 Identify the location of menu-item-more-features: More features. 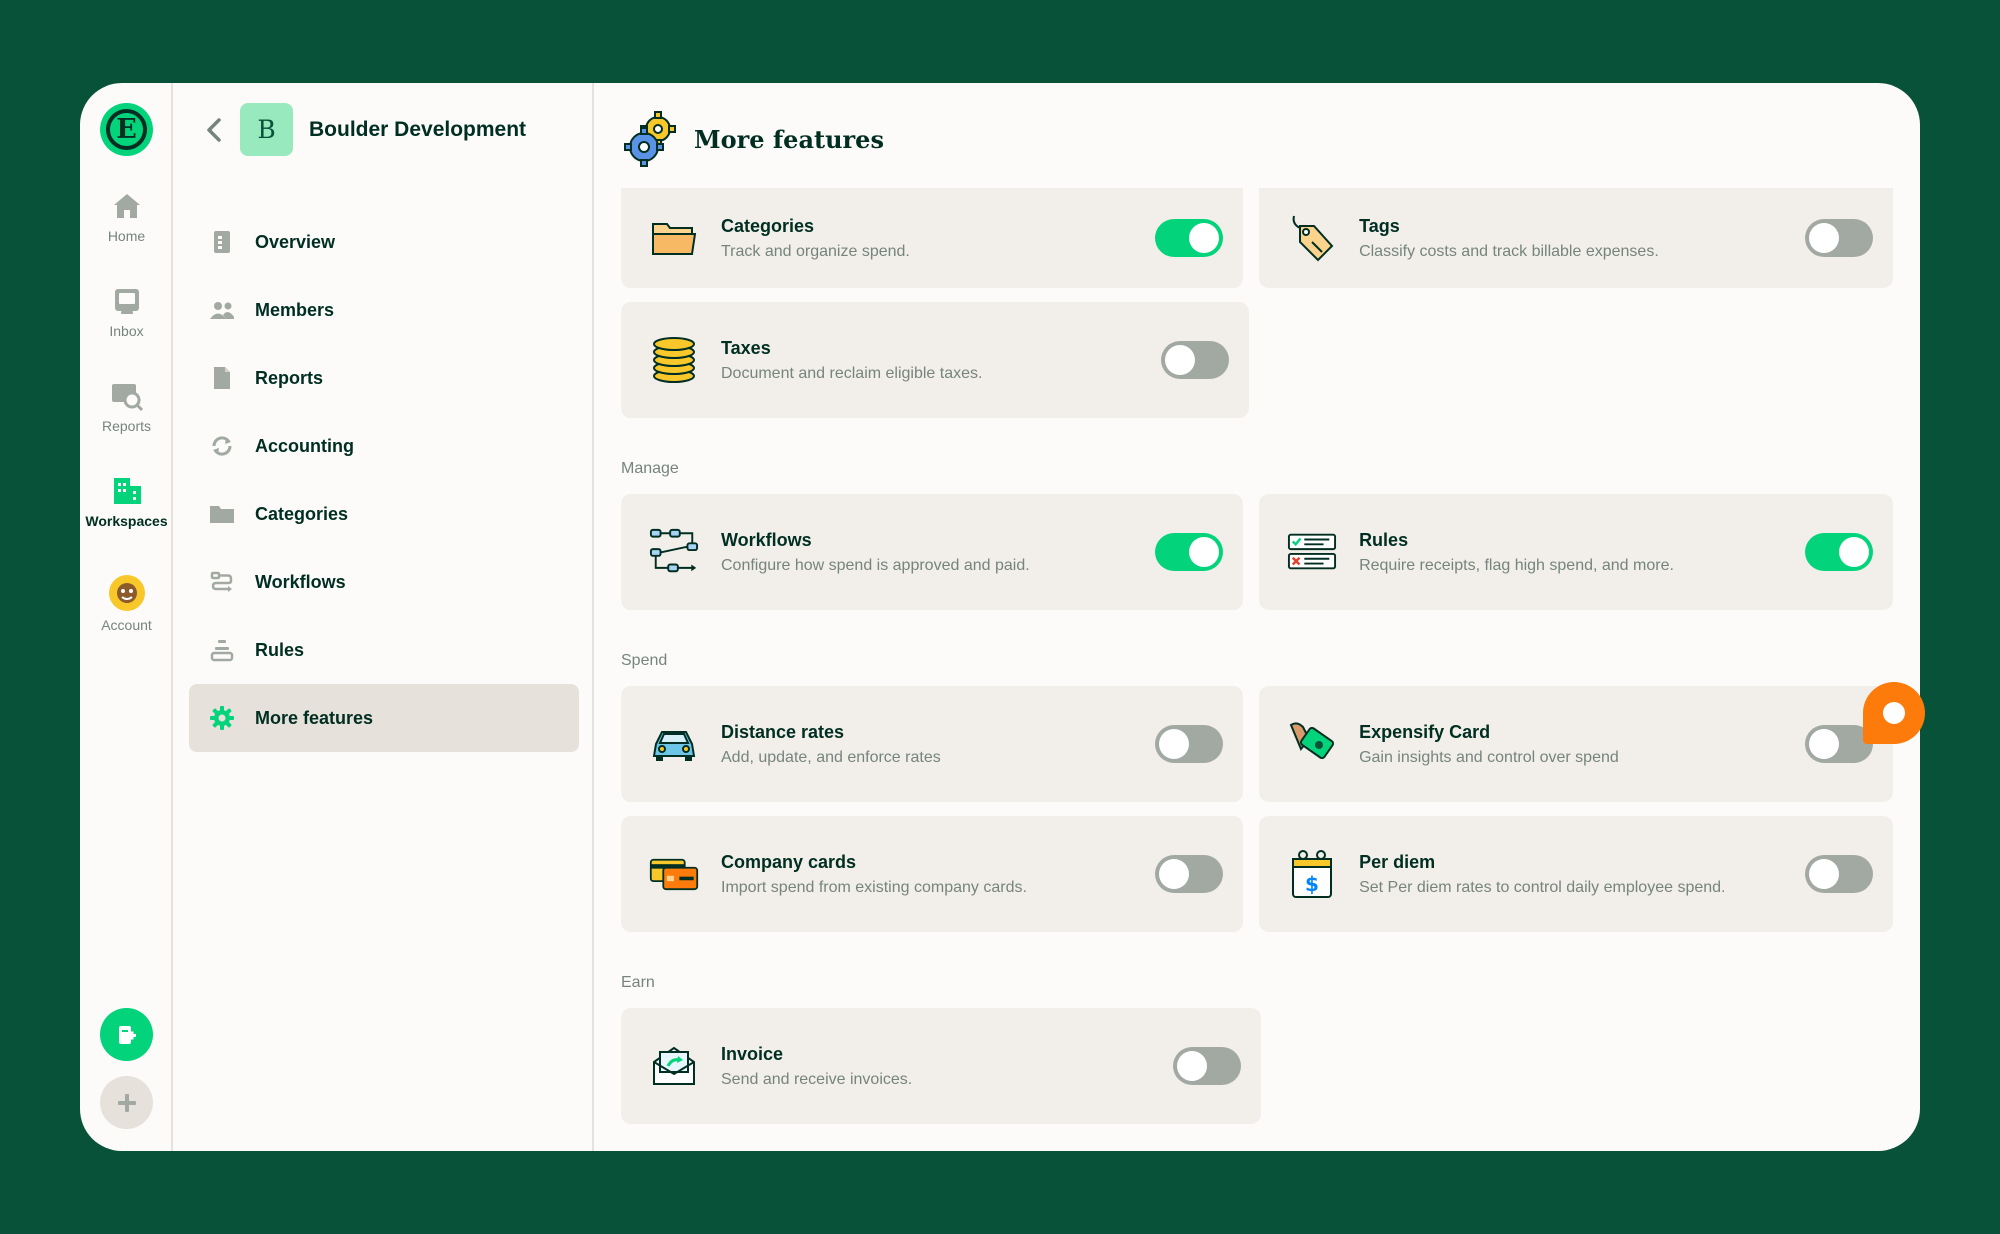
(384, 718).